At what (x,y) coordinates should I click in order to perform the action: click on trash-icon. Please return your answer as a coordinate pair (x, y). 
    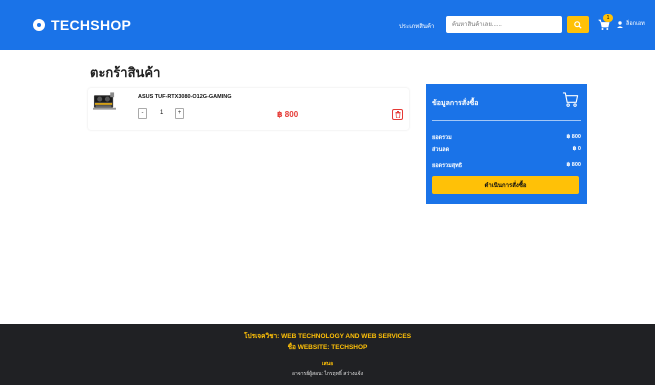
    Looking at the image, I should click on (397, 114).